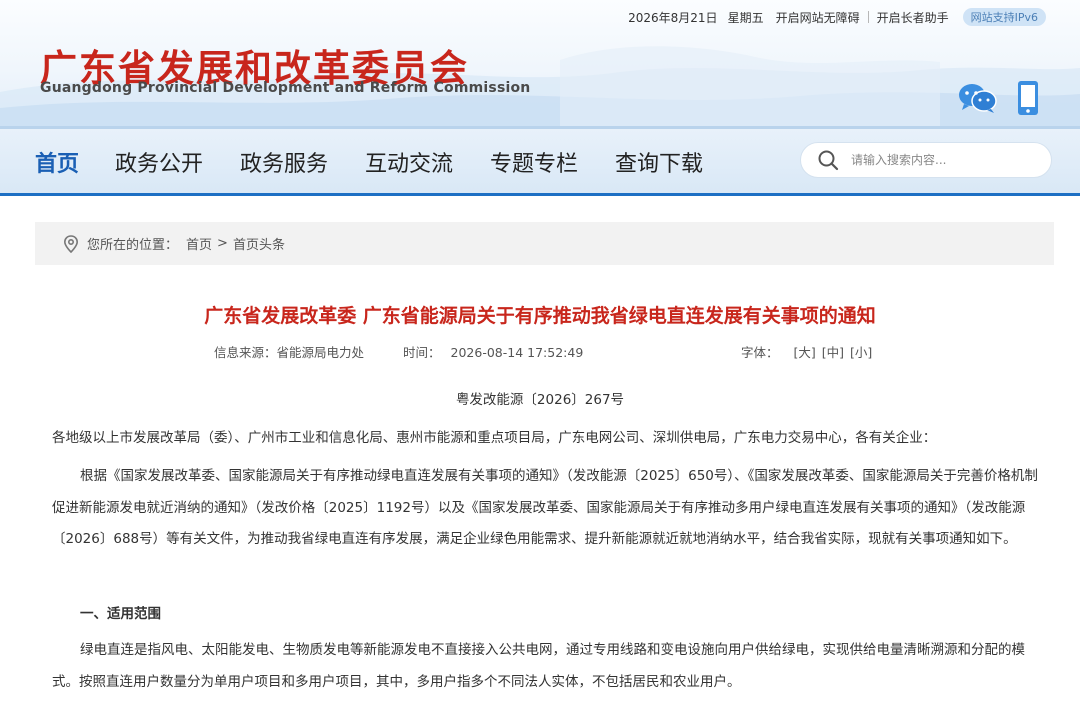  I want to click on section-heading: 一、适用范围, so click(120, 614).